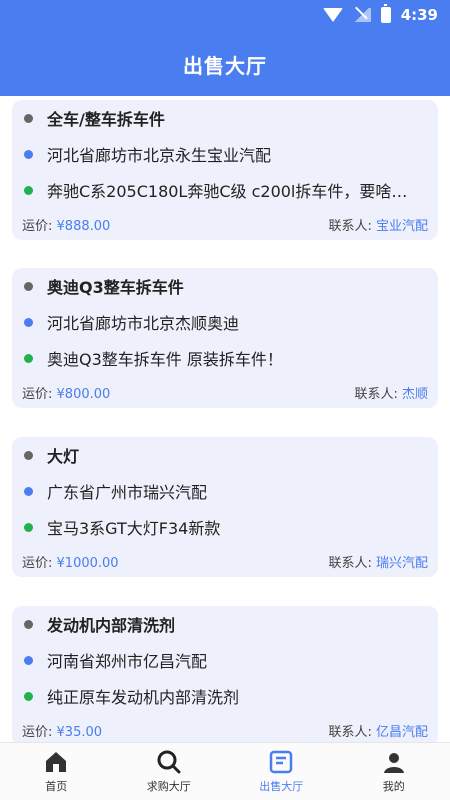  I want to click on listing-description-row: 奥迪Q3整车拆车件 原装拆车件！, so click(225, 358).